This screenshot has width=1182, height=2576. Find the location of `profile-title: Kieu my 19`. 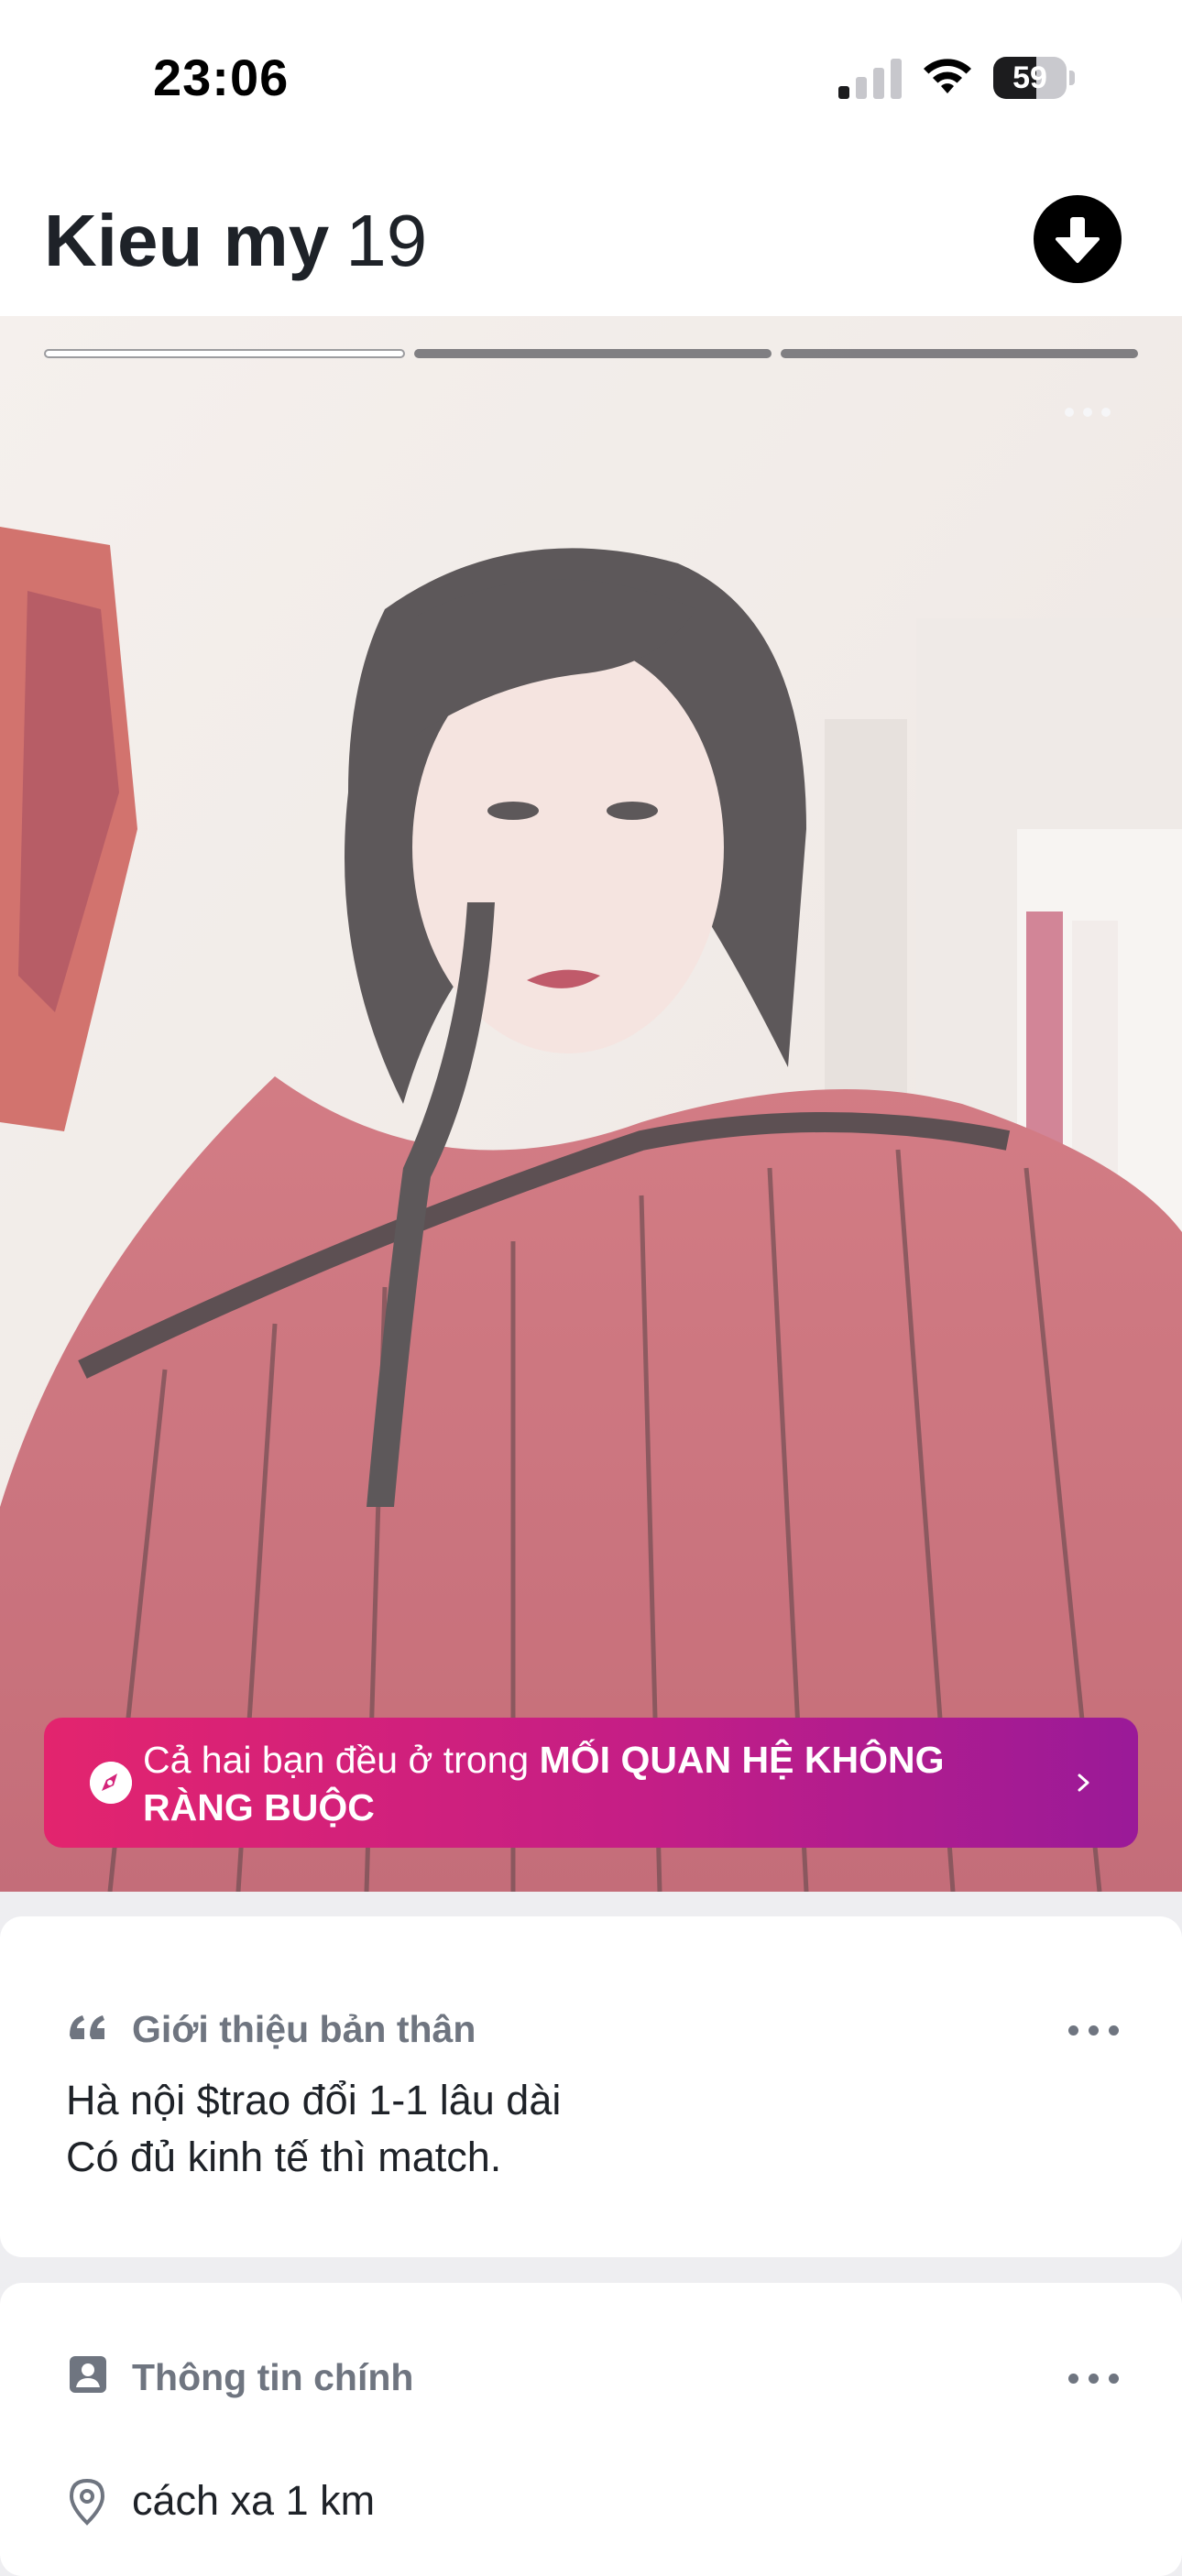

profile-title: Kieu my 19 is located at coordinates (235, 241).